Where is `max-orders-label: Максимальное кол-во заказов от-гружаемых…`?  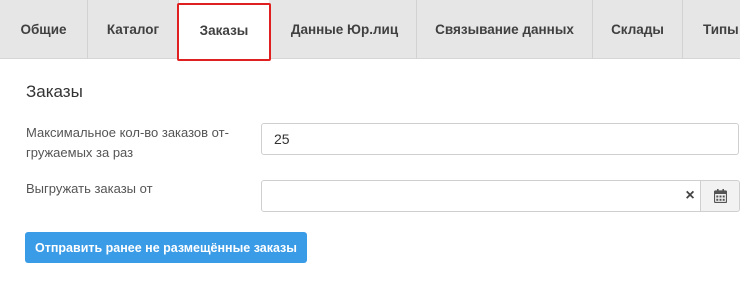 max-orders-label: Максимальное кол-во заказов от-гружаемых… is located at coordinates (127, 142).